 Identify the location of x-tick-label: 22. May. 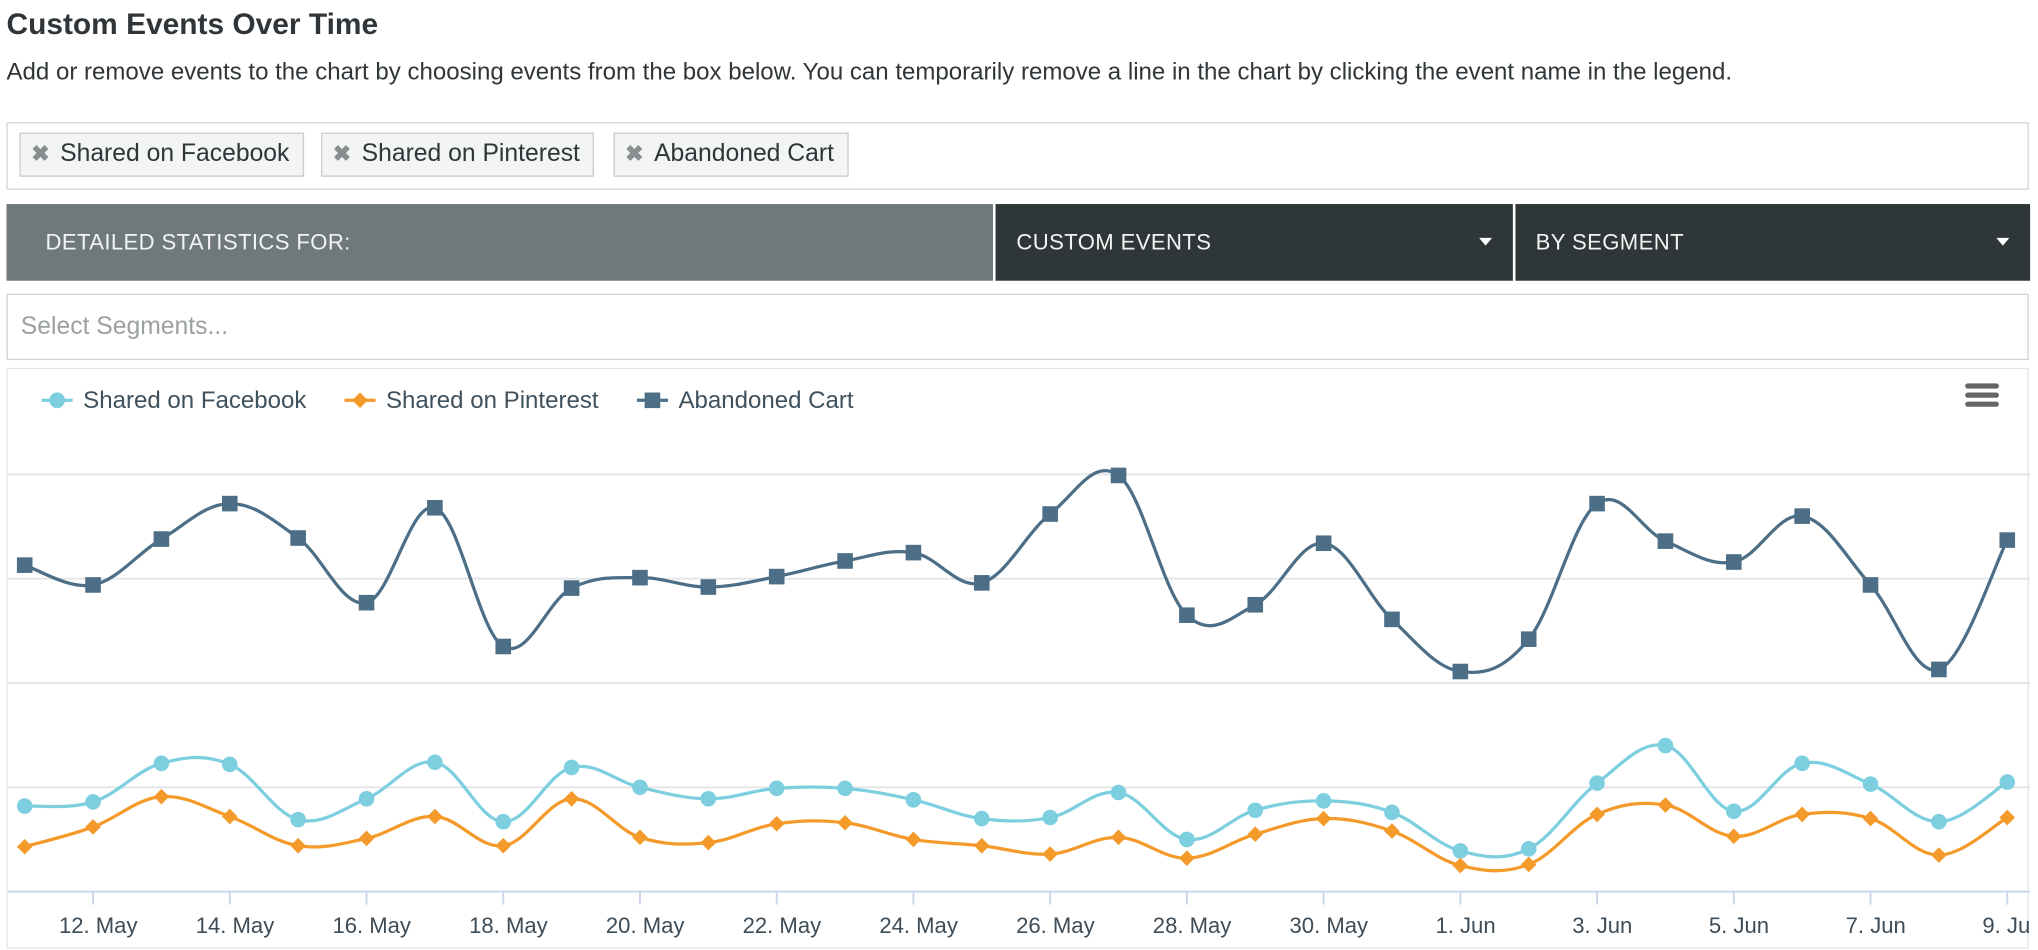
(782, 925).